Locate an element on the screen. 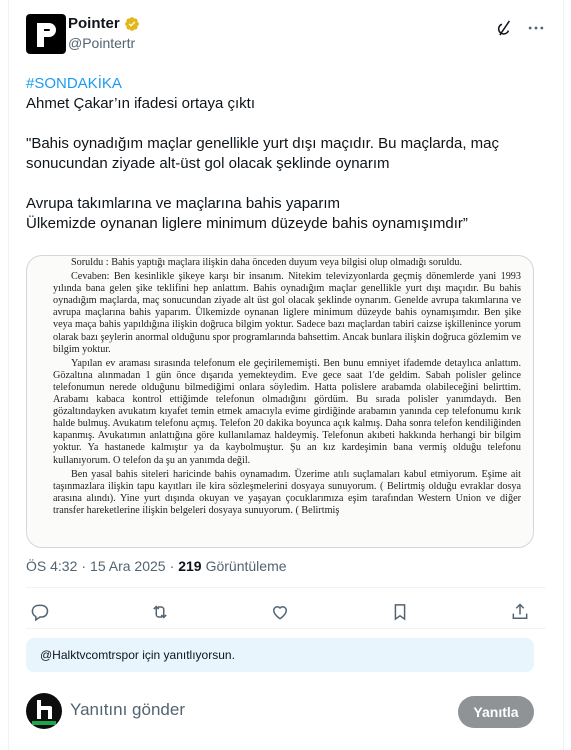 Image resolution: width=571 pixels, height=750 pixels. reply-composer: Yanıtını gönder Yanıtla is located at coordinates (280, 713).